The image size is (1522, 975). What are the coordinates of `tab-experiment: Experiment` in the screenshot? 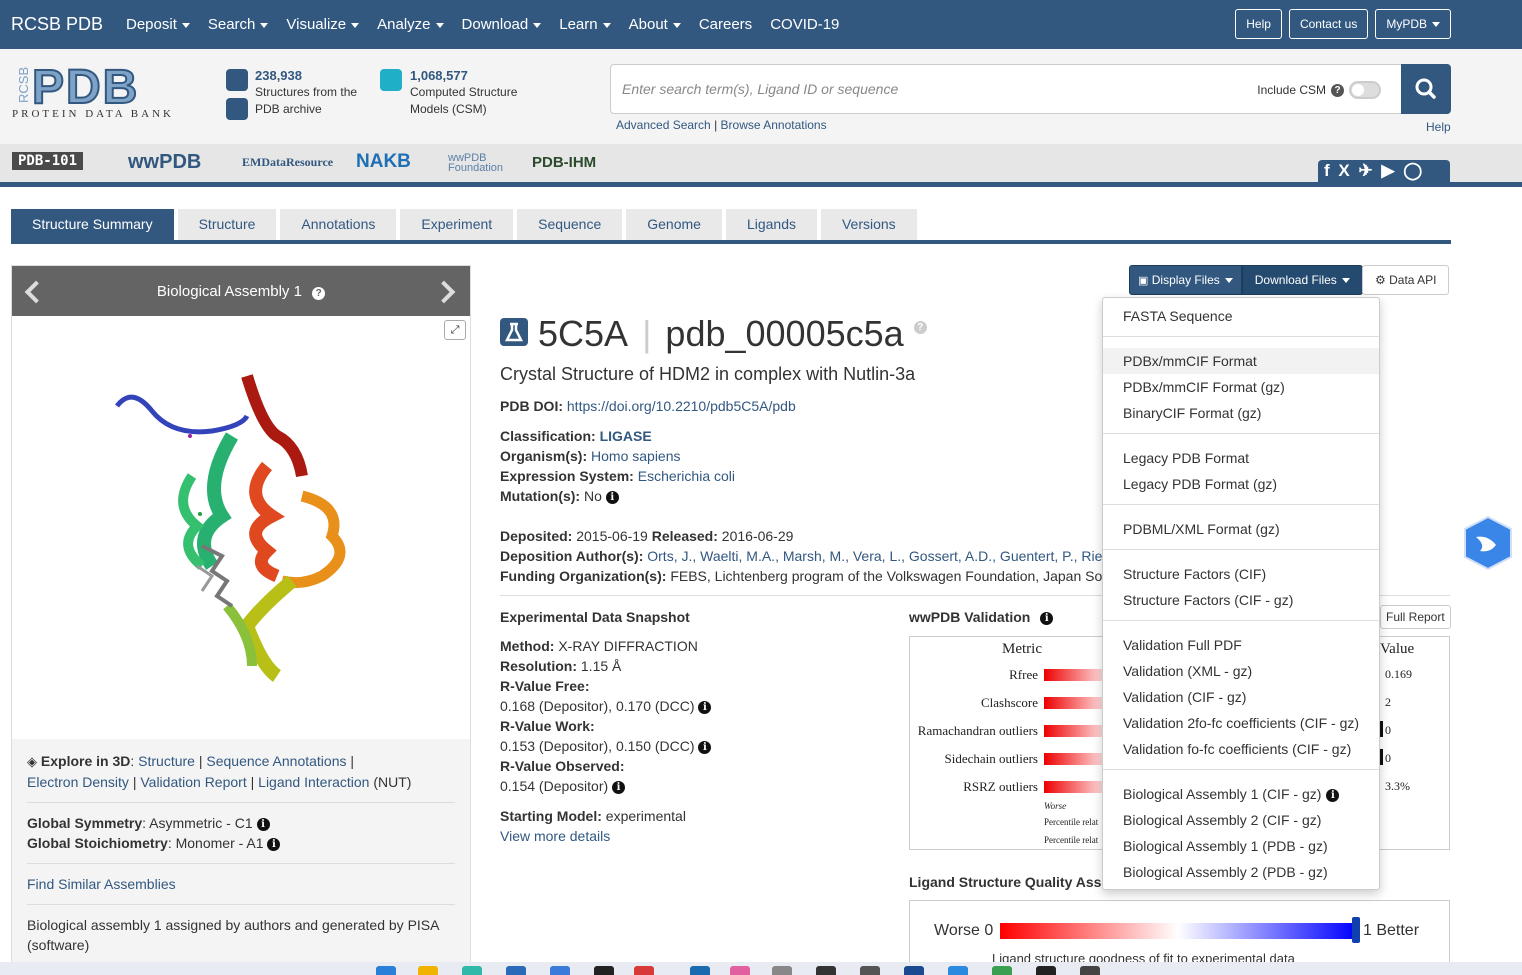 It's located at (457, 224).